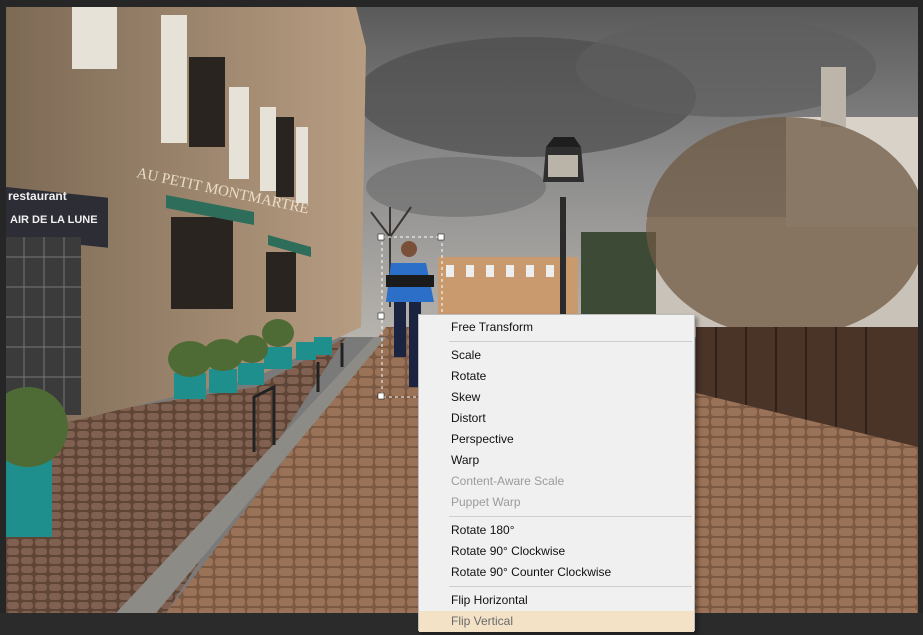 The width and height of the screenshot is (923, 635). What do you see at coordinates (556, 355) in the screenshot?
I see `menu-item-scale: Scale` at bounding box center [556, 355].